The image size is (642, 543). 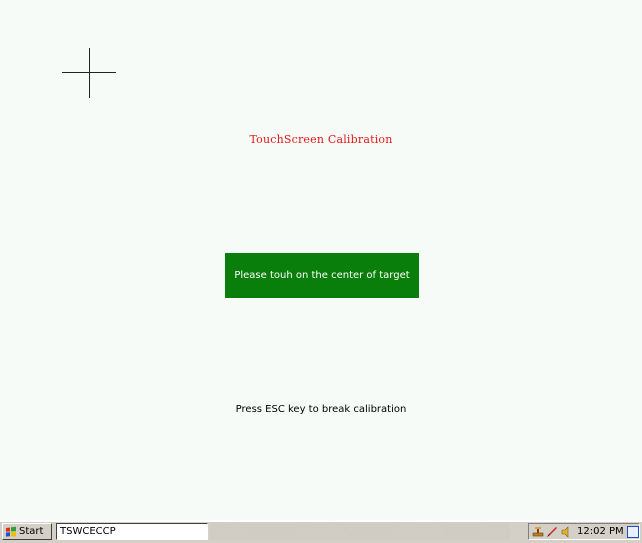 What do you see at coordinates (321, 139) in the screenshot?
I see `calibration-title: TouchScreen Calibration` at bounding box center [321, 139].